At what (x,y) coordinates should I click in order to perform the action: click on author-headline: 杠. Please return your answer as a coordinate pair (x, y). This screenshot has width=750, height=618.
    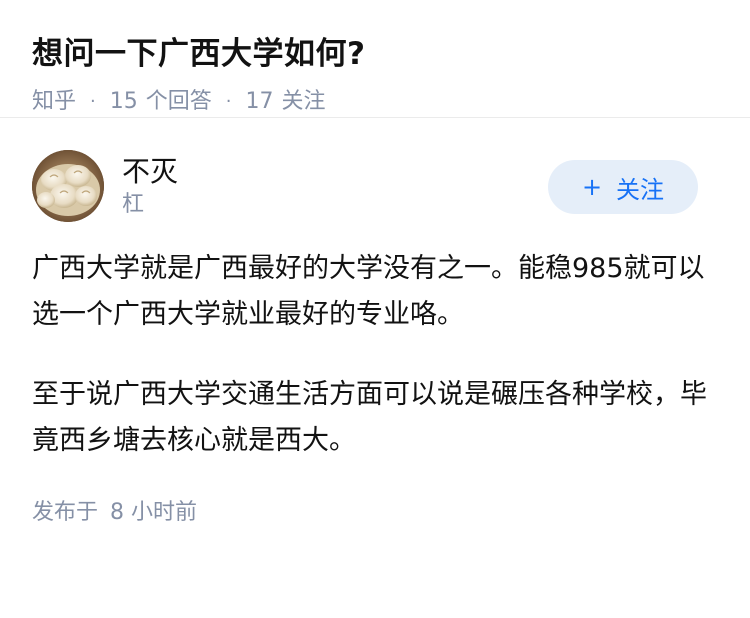
    Looking at the image, I should click on (133, 204).